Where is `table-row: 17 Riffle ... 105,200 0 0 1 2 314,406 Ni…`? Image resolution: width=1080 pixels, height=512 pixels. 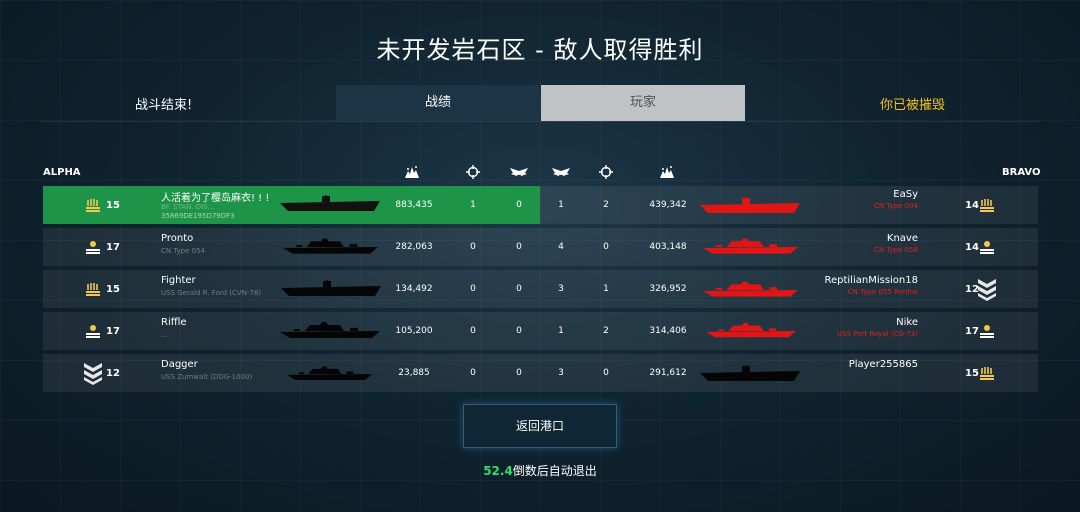
table-row: 17 Riffle ... 105,200 0 0 1 2 314,406 Ni… is located at coordinates (540, 331).